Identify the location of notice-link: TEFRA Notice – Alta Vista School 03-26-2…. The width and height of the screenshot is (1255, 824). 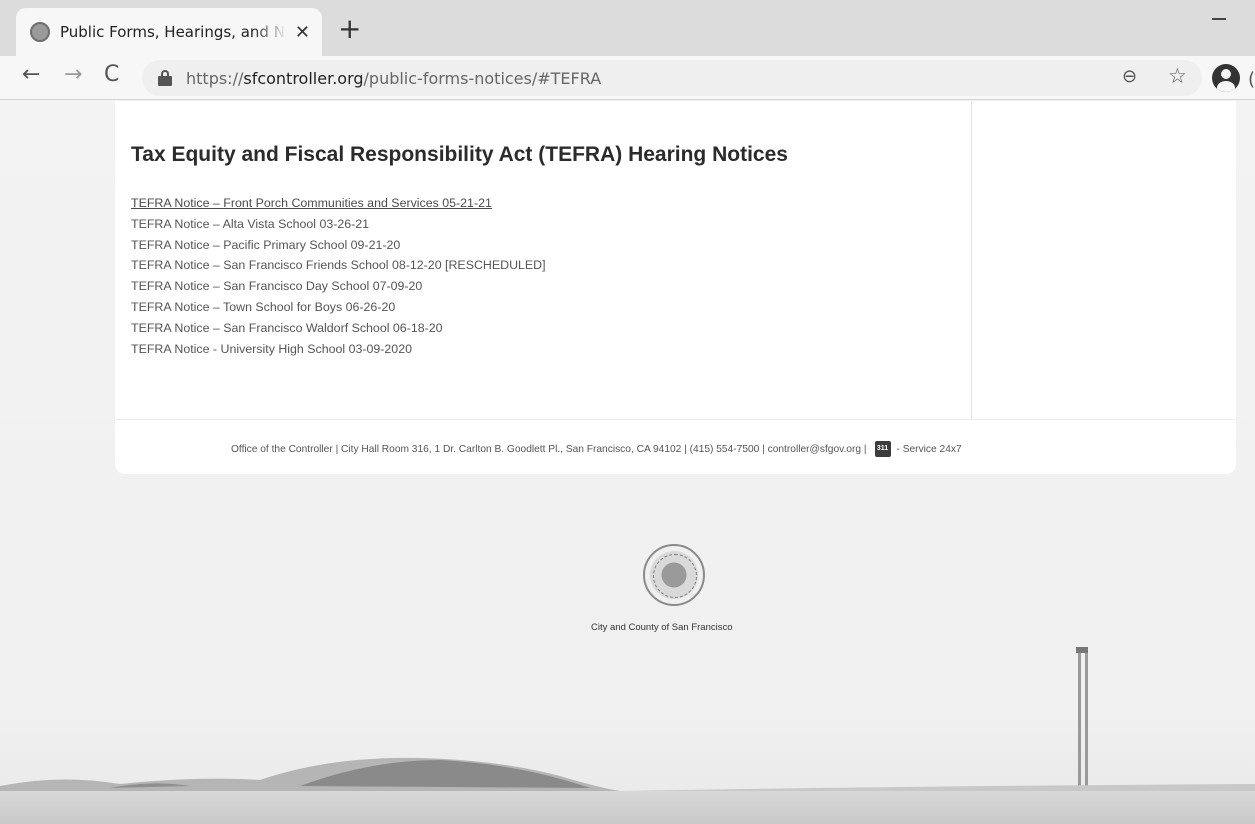
(338, 224).